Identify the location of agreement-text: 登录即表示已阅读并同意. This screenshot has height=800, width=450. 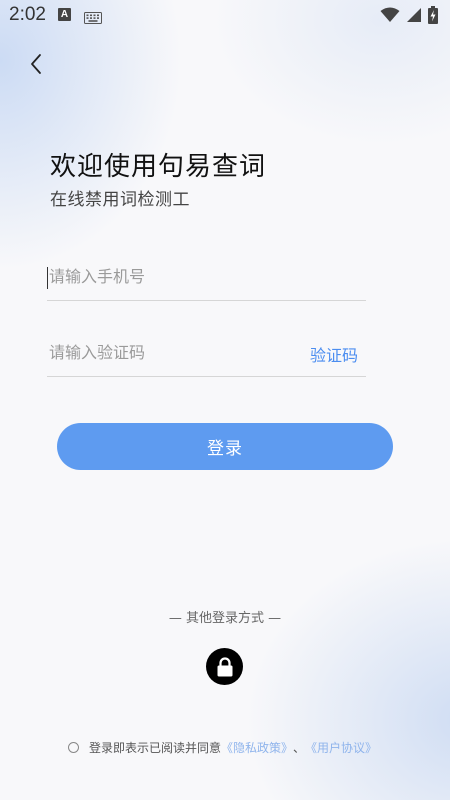
(155, 748).